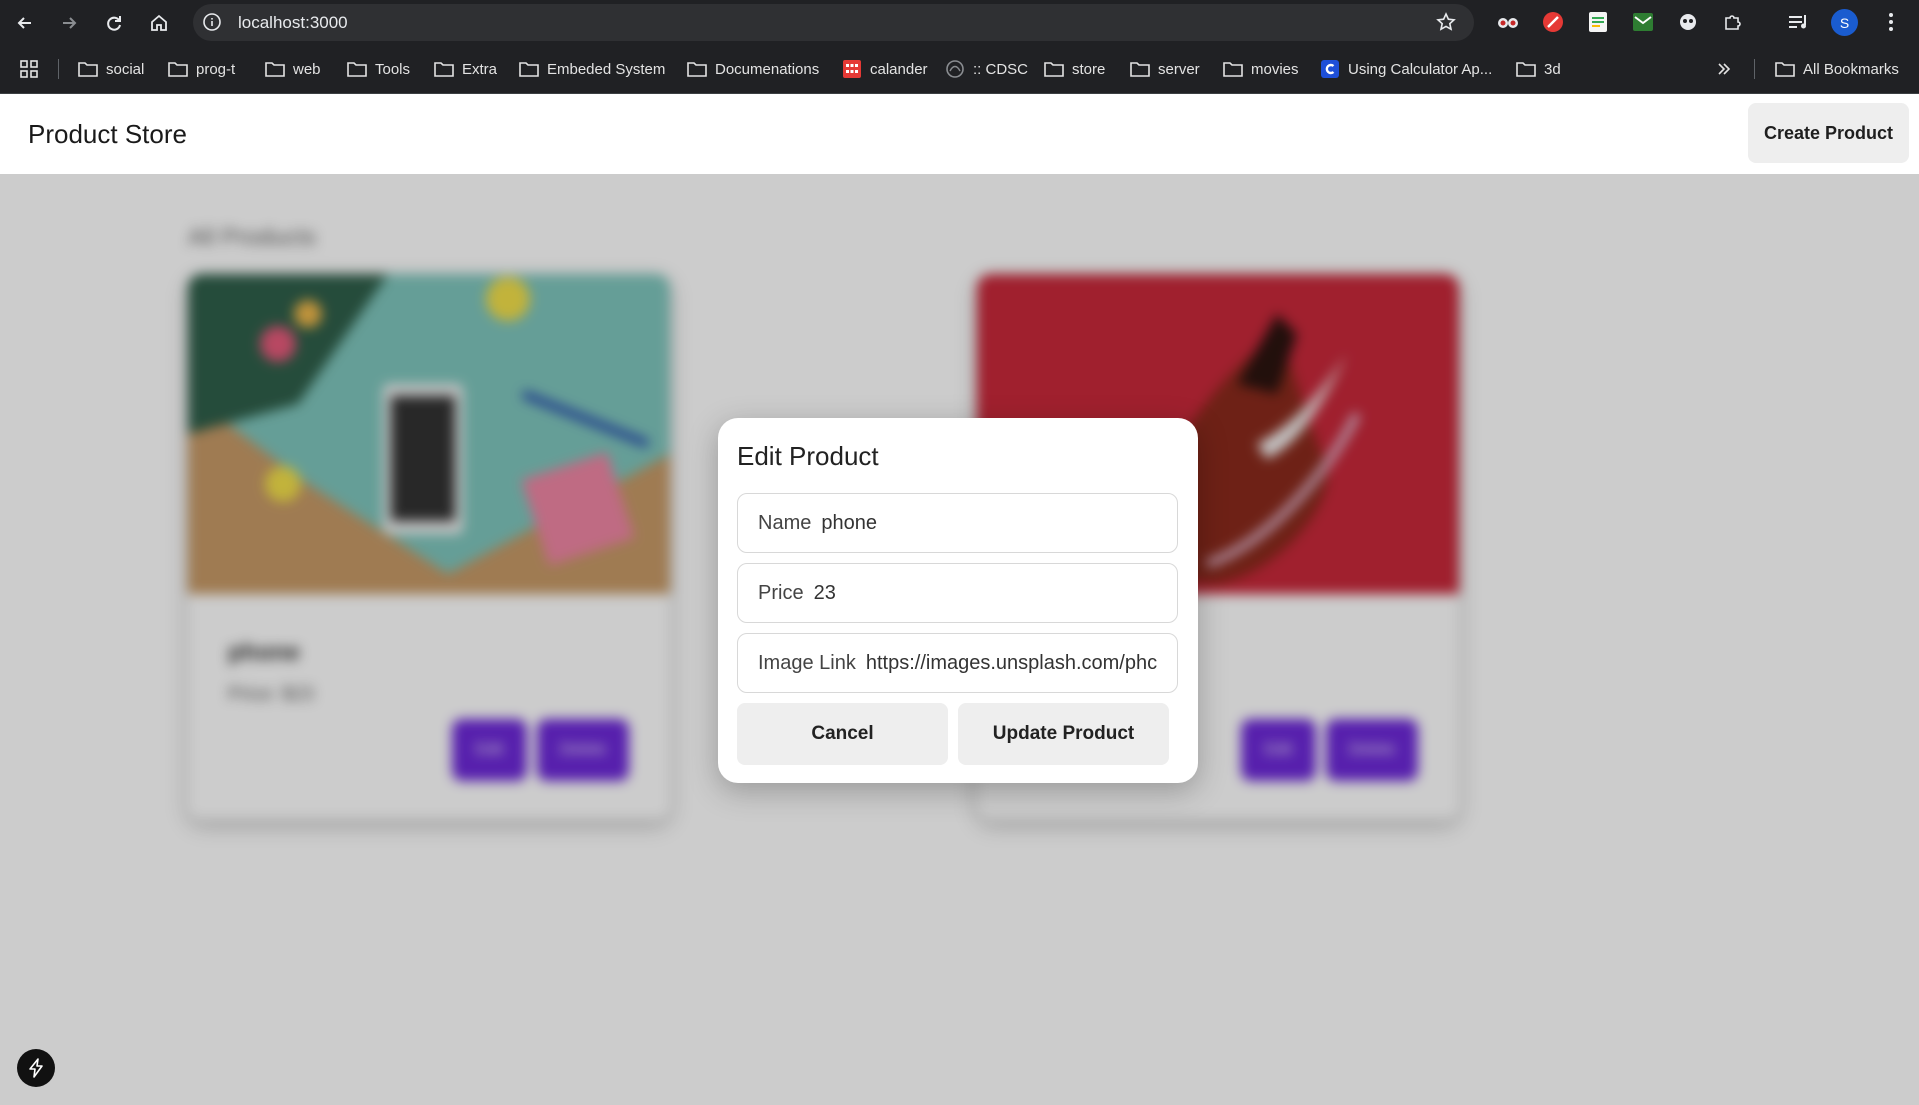  Describe the element at coordinates (1063, 734) in the screenshot. I see `update-product-button: Update Product` at that location.